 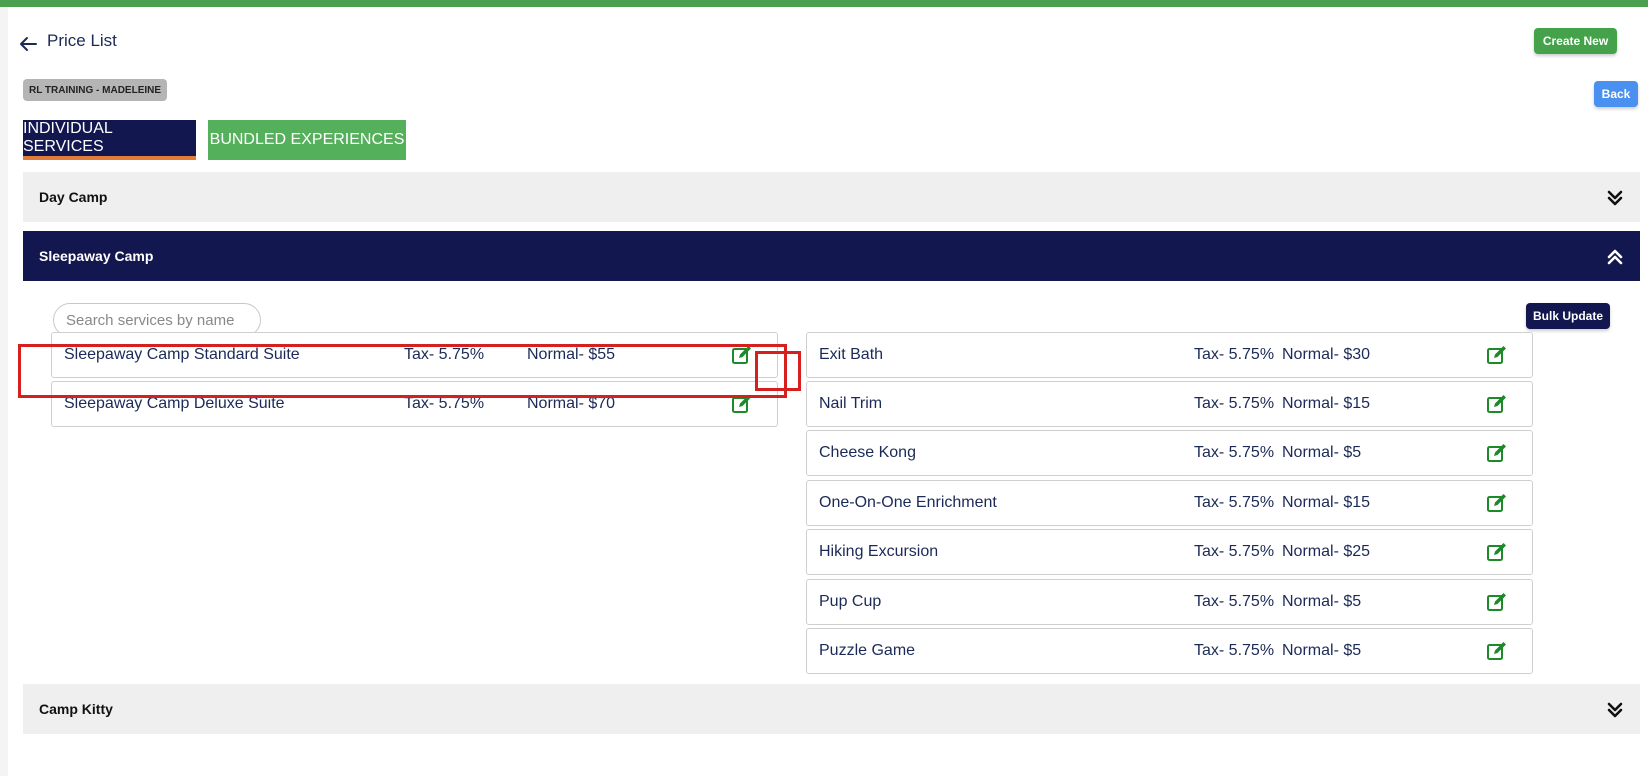 What do you see at coordinates (824, 3) in the screenshot?
I see `top-accent-bar` at bounding box center [824, 3].